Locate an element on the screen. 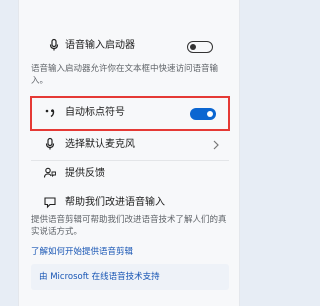  default-mic-title: 选择默认麦克风 is located at coordinates (100, 145).